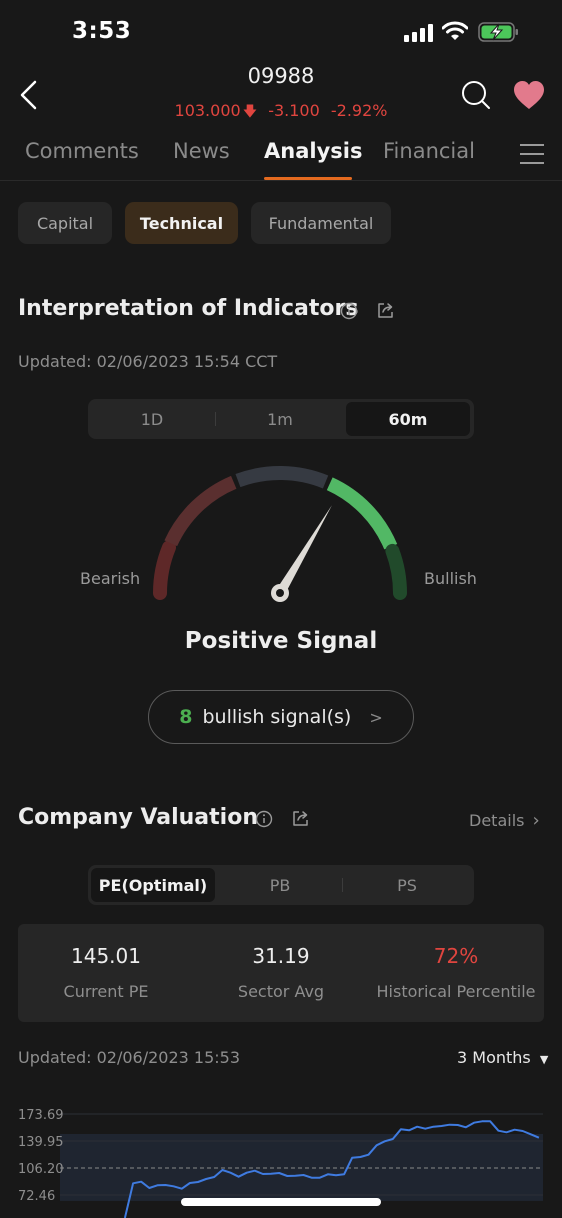 This screenshot has width=562, height=1218. What do you see at coordinates (188, 308) in the screenshot?
I see `indicators-title: Interpretation of Indicators` at bounding box center [188, 308].